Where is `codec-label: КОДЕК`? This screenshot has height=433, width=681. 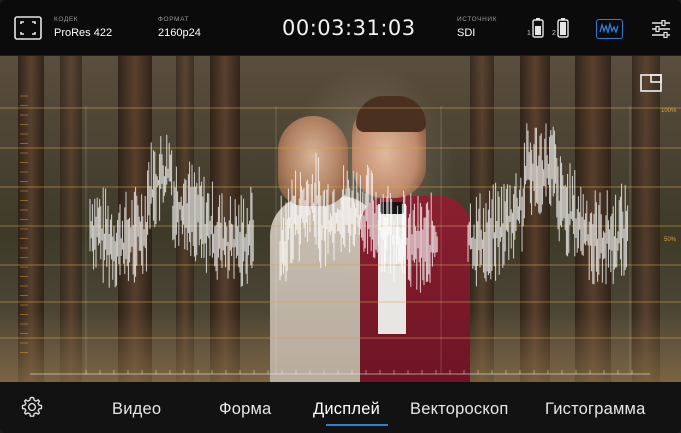 codec-label: КОДЕК is located at coordinates (66, 19).